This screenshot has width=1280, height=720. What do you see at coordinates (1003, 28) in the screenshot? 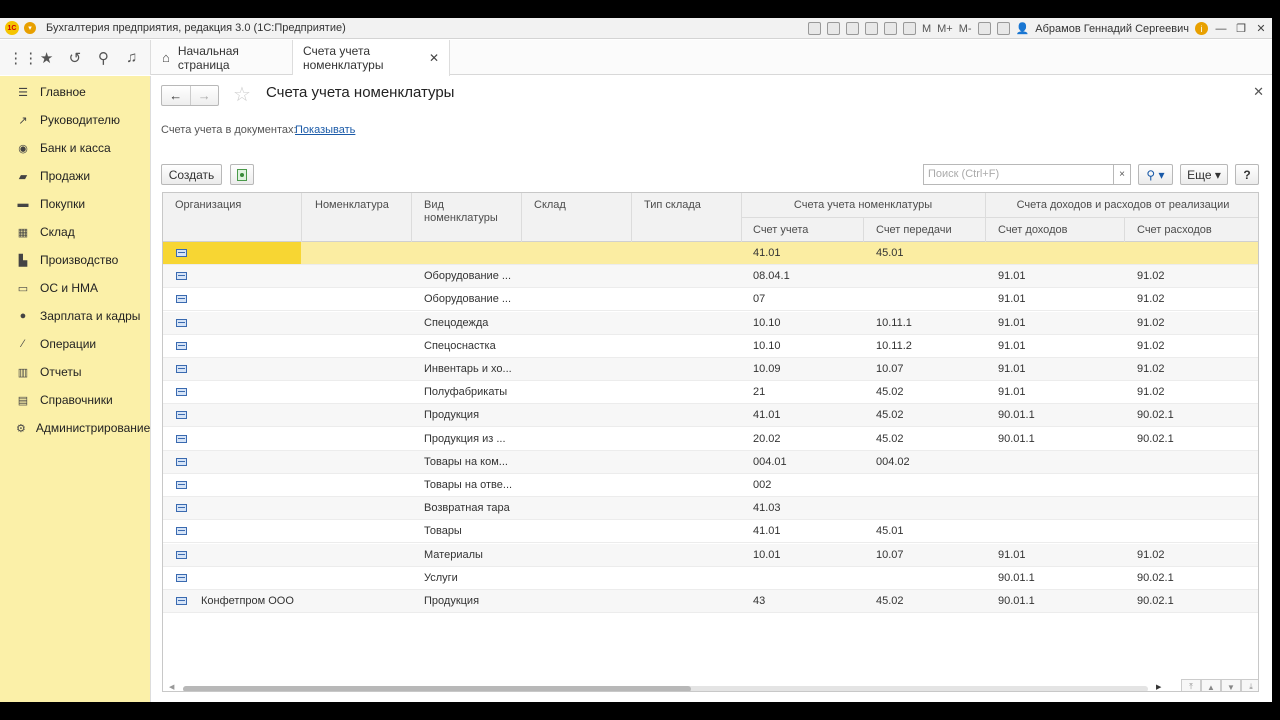
I see `panels-icon` at bounding box center [1003, 28].